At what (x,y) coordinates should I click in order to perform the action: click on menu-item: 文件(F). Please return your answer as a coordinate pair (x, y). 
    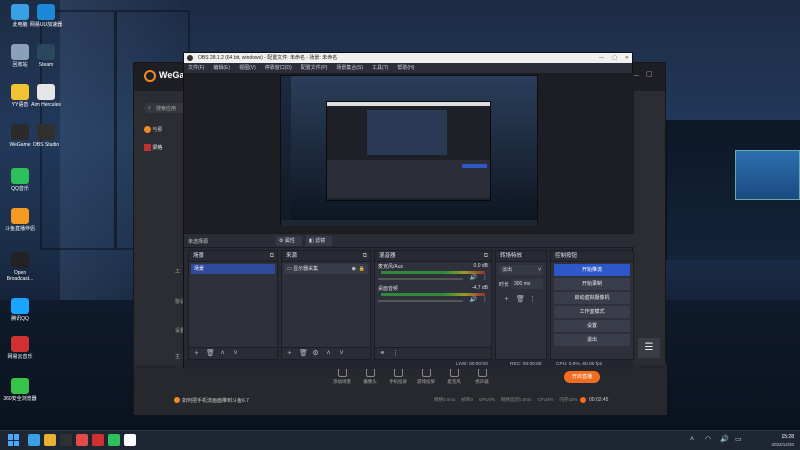
    Looking at the image, I should click on (196, 68).